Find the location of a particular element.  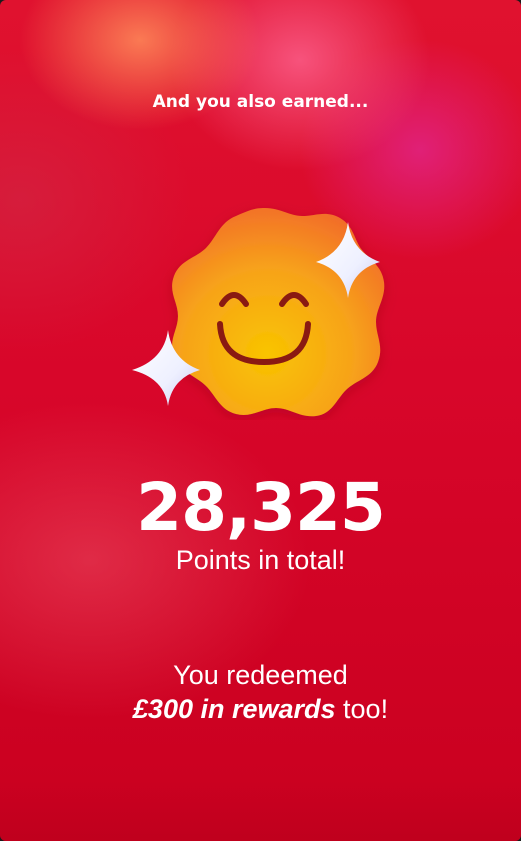

redeem-line: You redeemed is located at coordinates (260, 675).